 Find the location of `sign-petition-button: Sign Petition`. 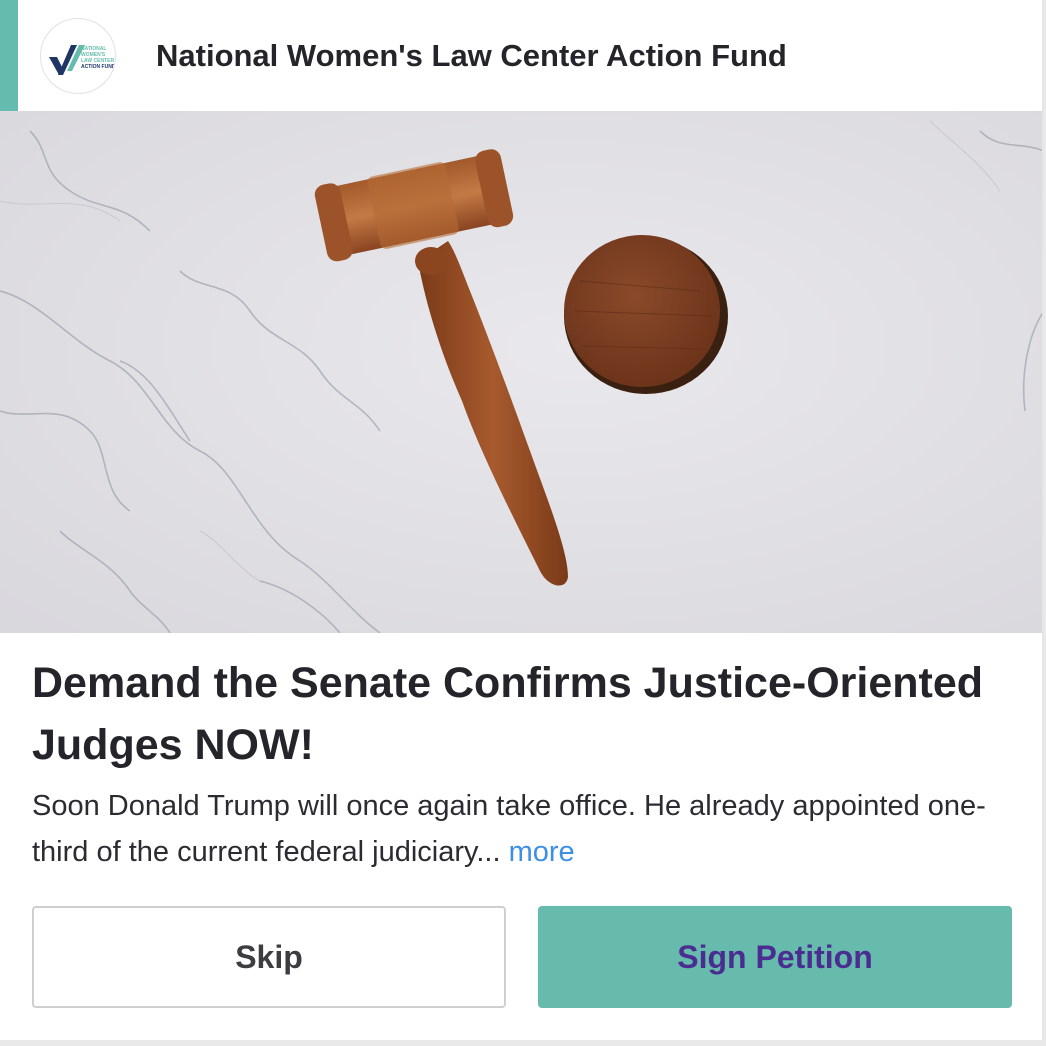

sign-petition-button: Sign Petition is located at coordinates (775, 957).